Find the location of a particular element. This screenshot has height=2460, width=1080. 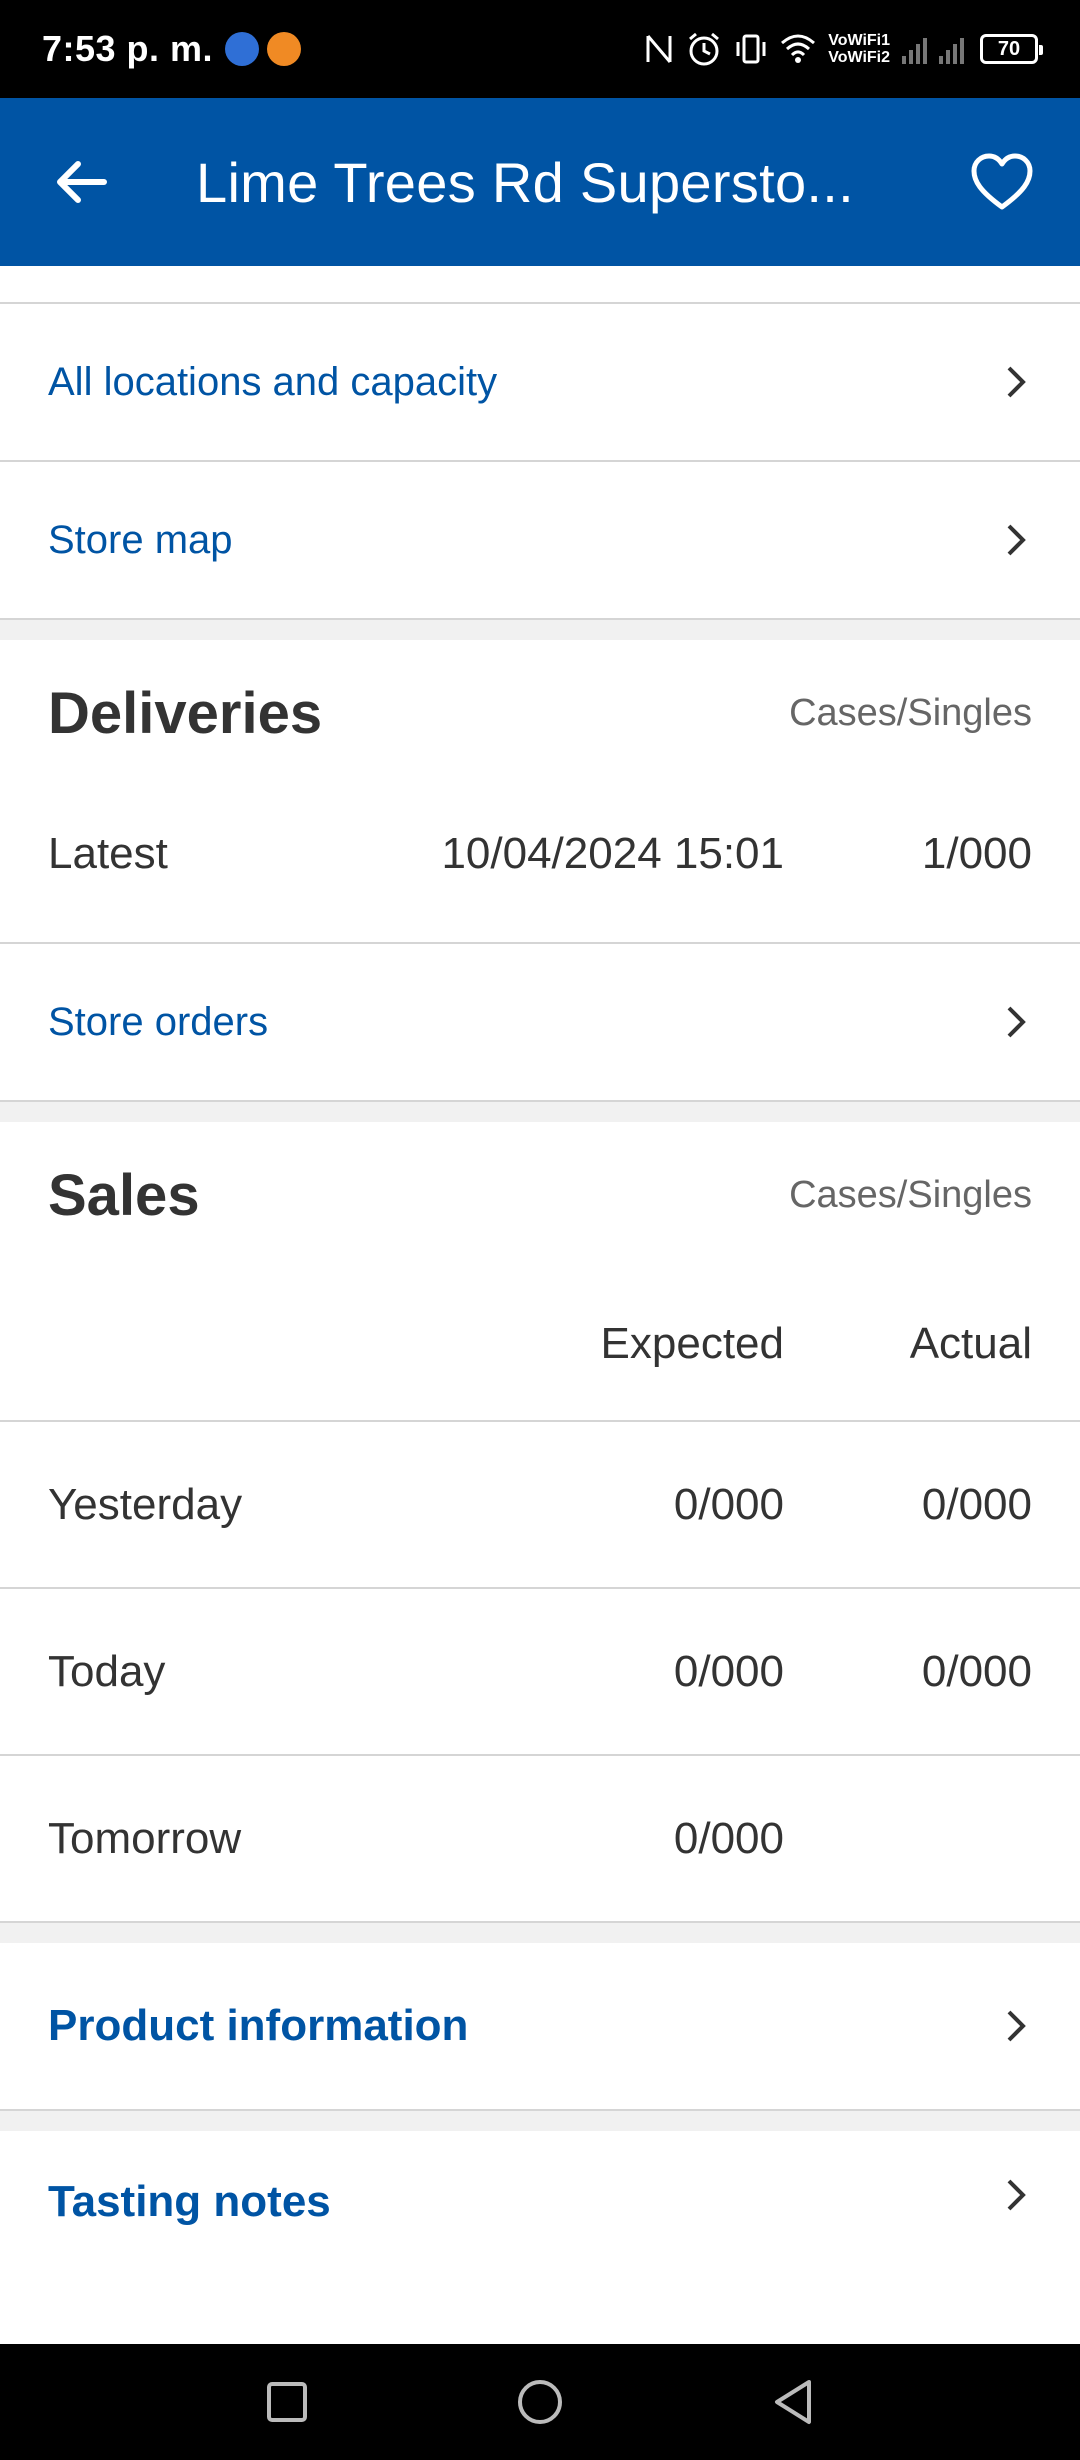

sales-title: Sales is located at coordinates (124, 1195).